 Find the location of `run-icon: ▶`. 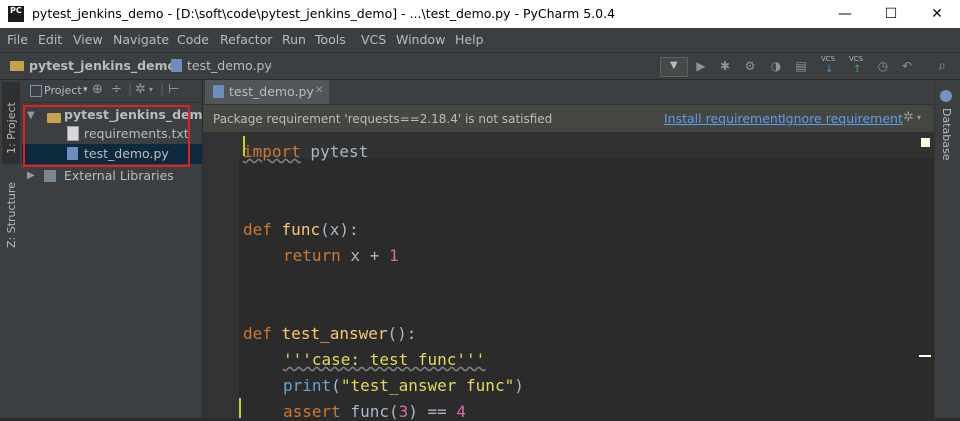

run-icon: ▶ is located at coordinates (701, 66).